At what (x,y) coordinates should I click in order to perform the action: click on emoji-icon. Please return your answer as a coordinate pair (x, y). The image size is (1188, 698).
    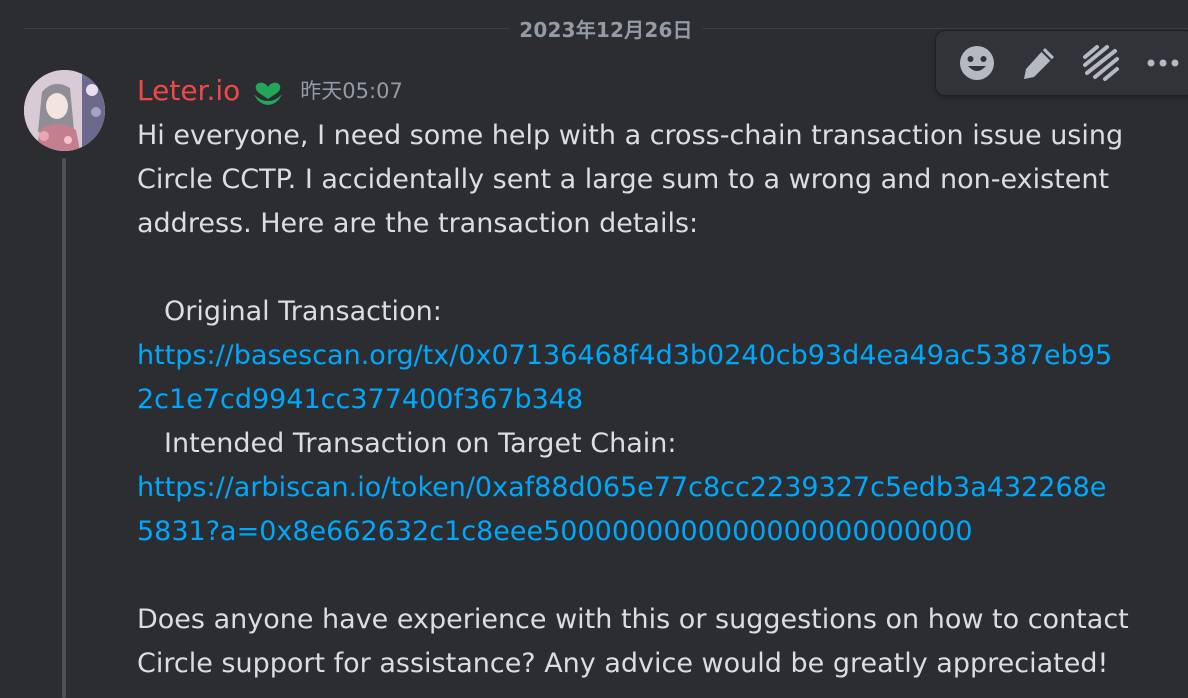
    Looking at the image, I should click on (977, 63).